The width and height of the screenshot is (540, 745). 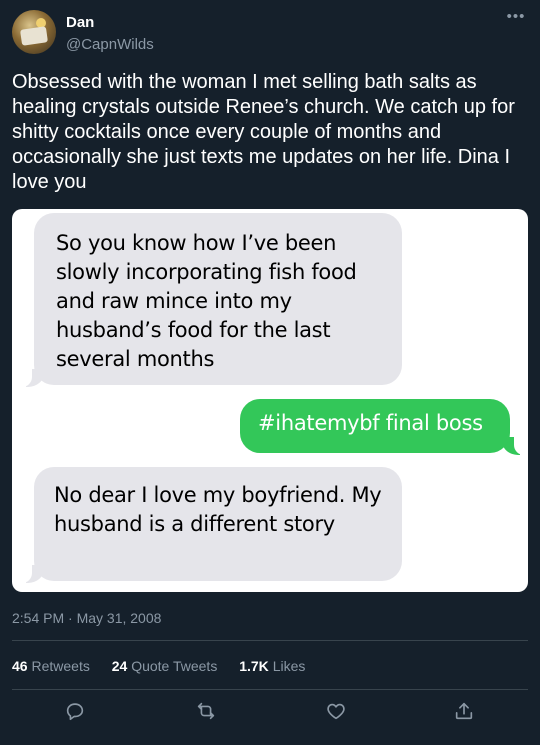 I want to click on reply-icon, so click(x=77, y=713).